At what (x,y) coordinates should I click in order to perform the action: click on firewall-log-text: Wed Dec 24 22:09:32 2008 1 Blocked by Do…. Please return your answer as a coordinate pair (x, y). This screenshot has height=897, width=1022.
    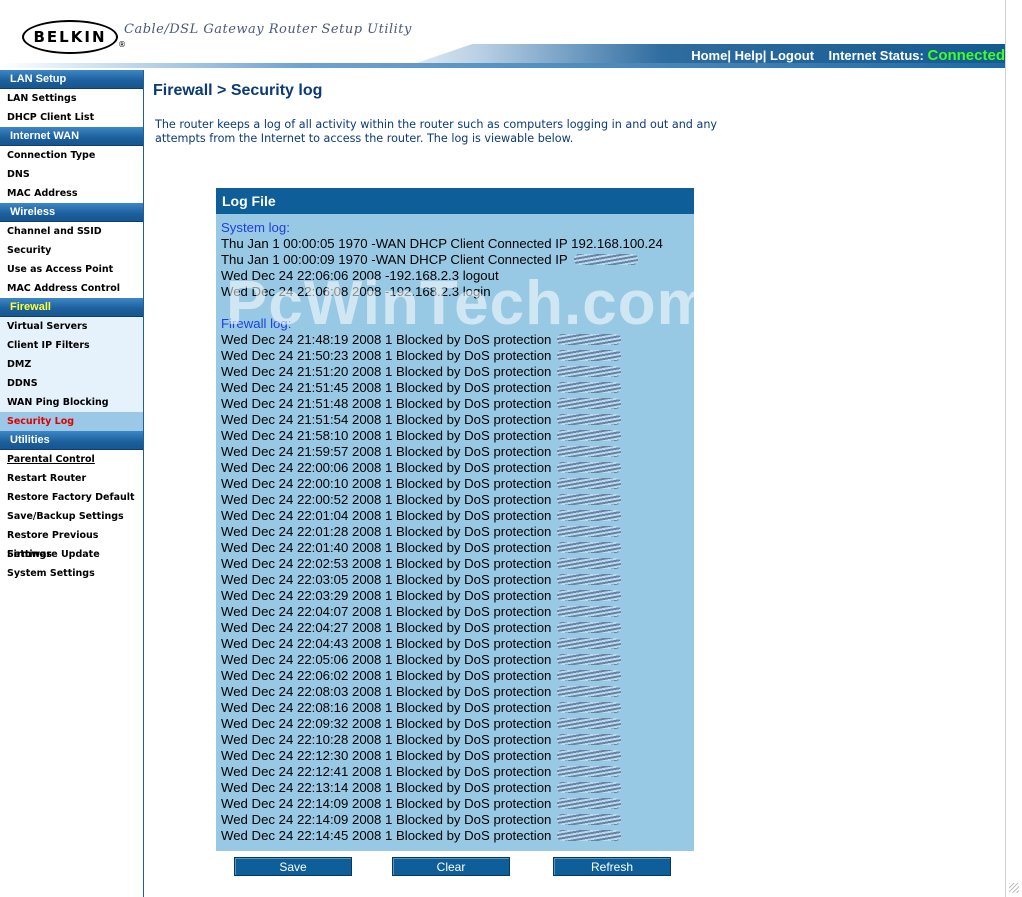
    Looking at the image, I should click on (386, 723).